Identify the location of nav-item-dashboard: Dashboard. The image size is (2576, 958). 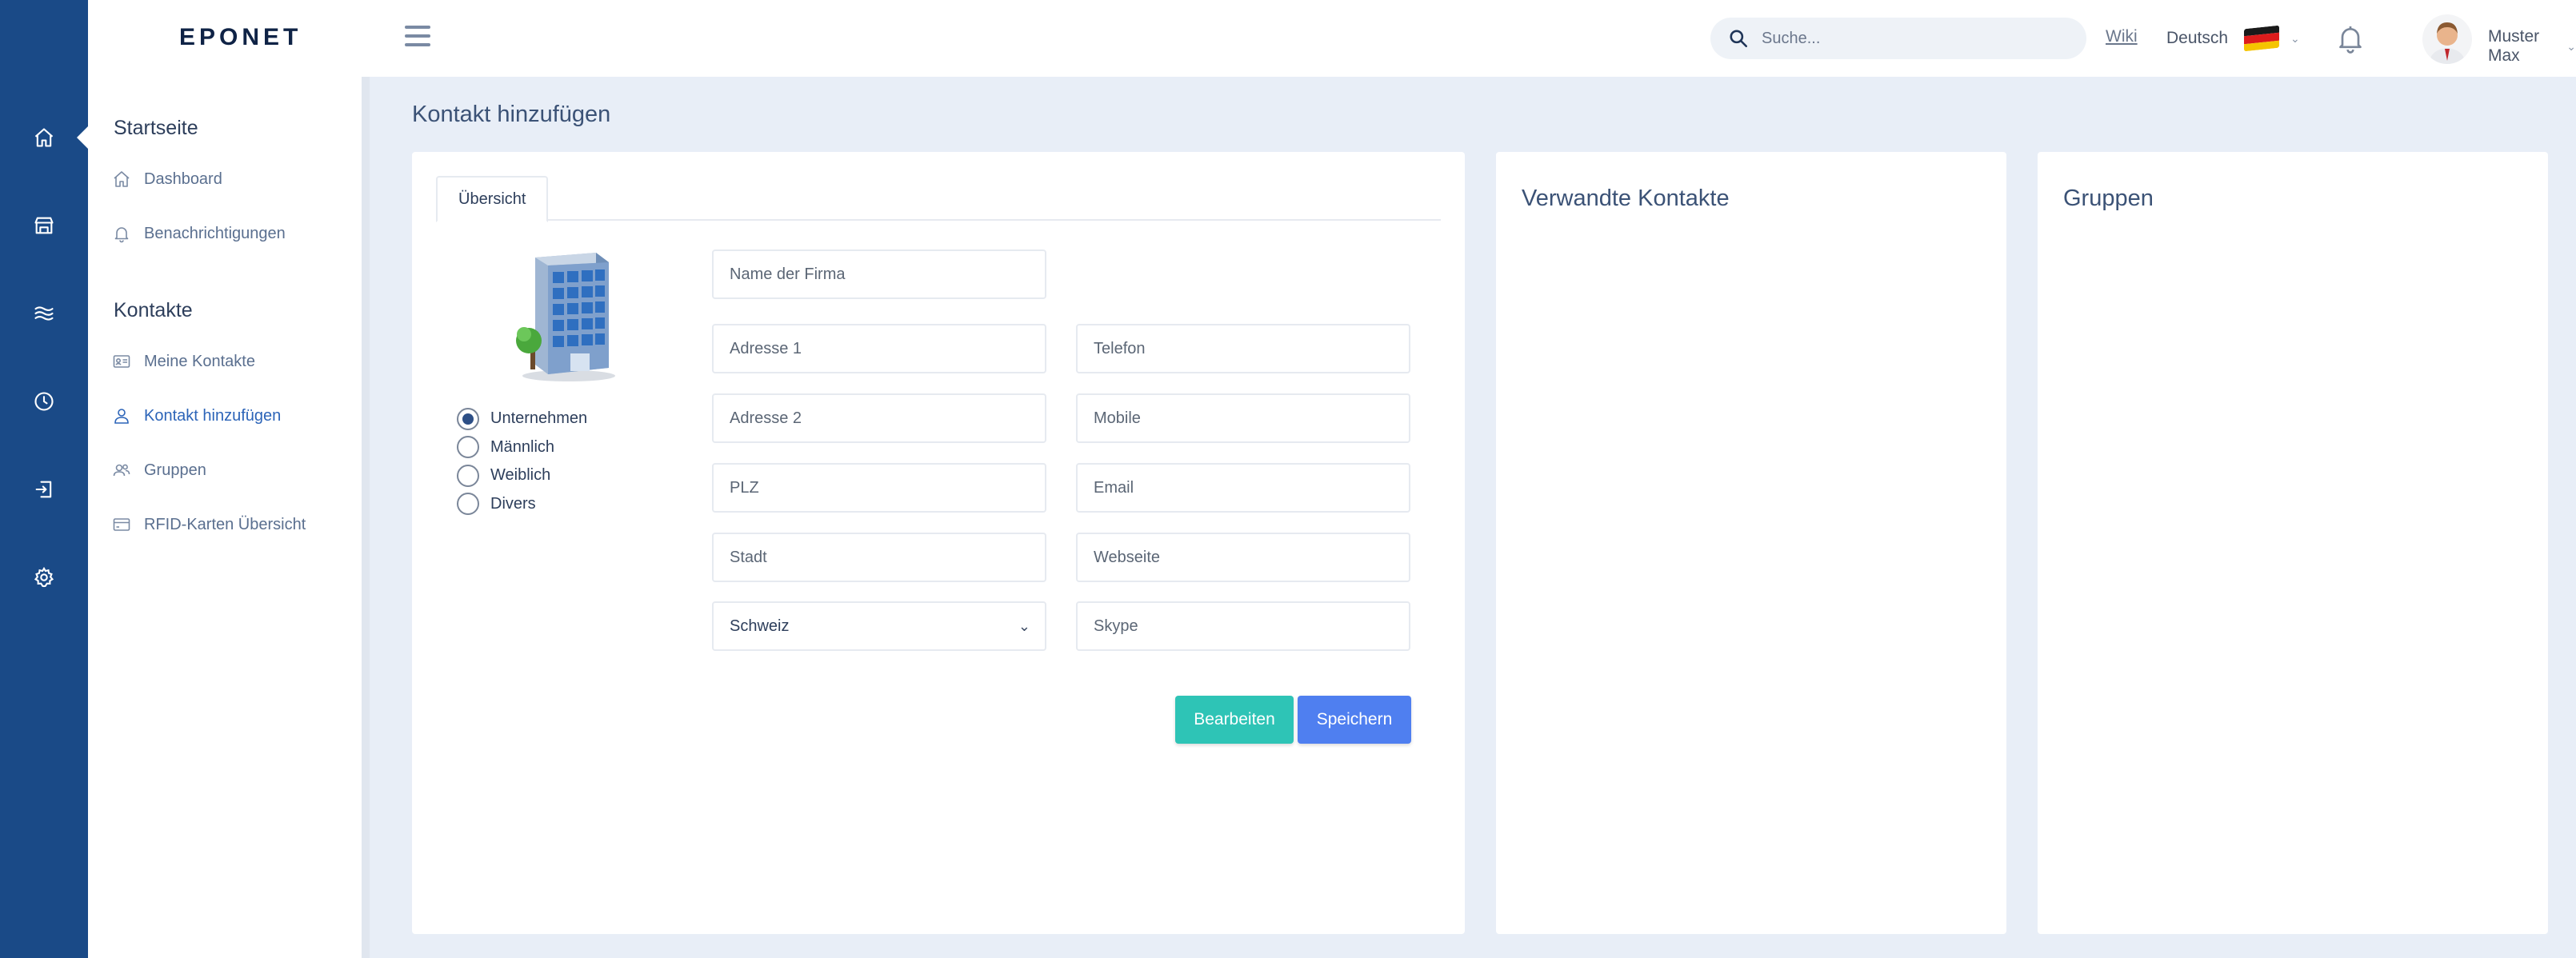
(167, 179).